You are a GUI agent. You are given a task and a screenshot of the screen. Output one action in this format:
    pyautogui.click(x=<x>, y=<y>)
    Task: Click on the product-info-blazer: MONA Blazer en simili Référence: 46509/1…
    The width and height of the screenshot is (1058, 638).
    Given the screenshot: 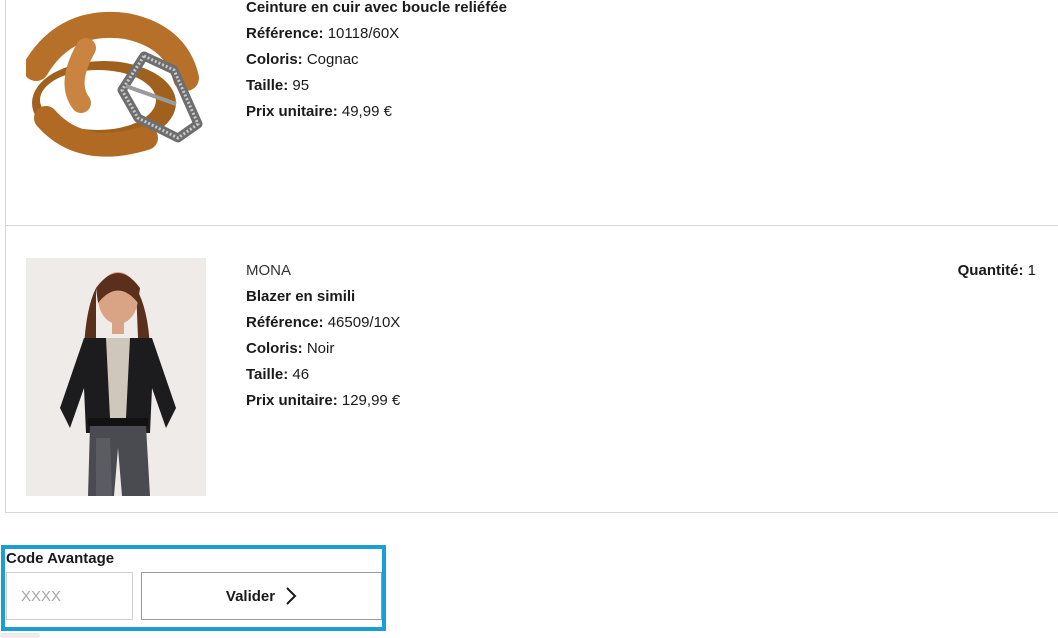 What is the action you would take?
    pyautogui.click(x=323, y=336)
    